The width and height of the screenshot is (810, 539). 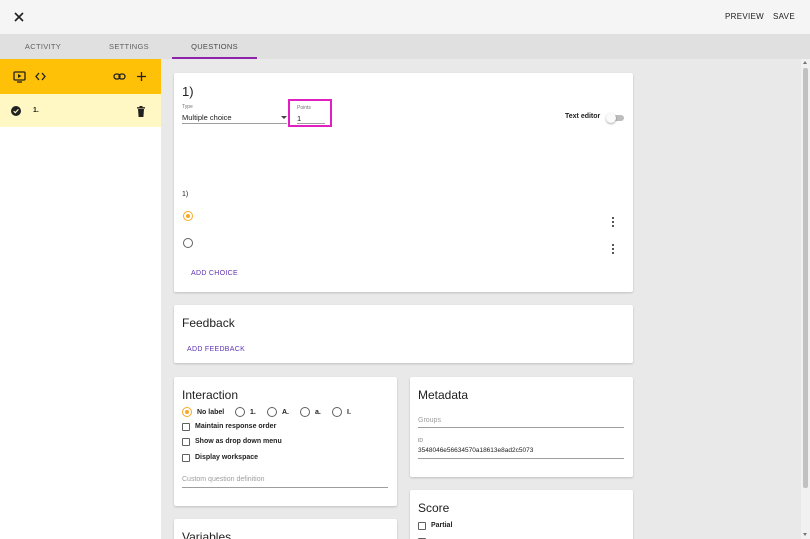 I want to click on question-prompt-number: 1), so click(x=185, y=194).